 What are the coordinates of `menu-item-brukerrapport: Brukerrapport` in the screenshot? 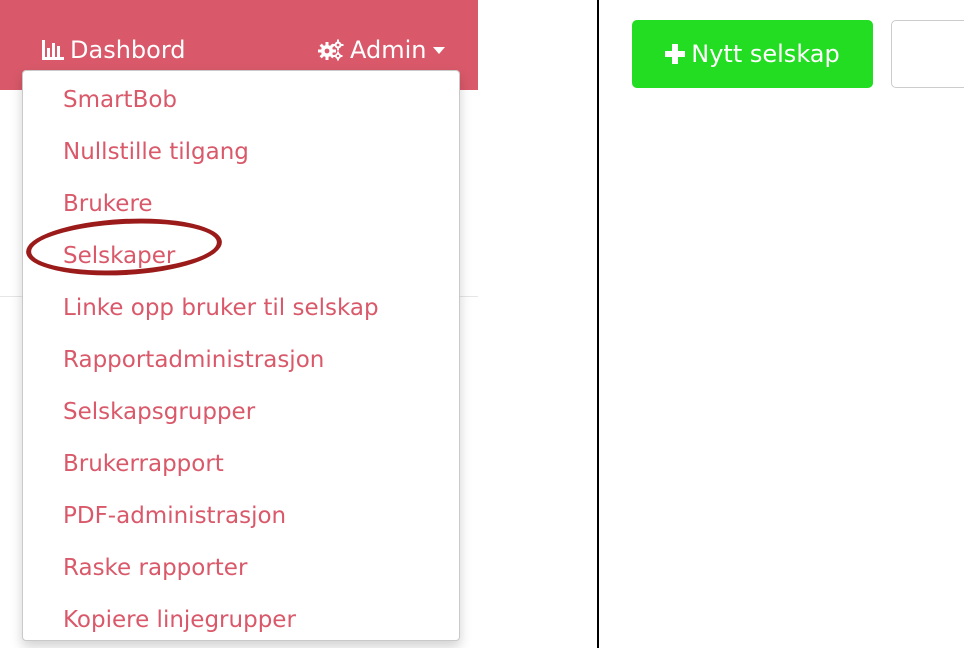 It's located at (143, 464).